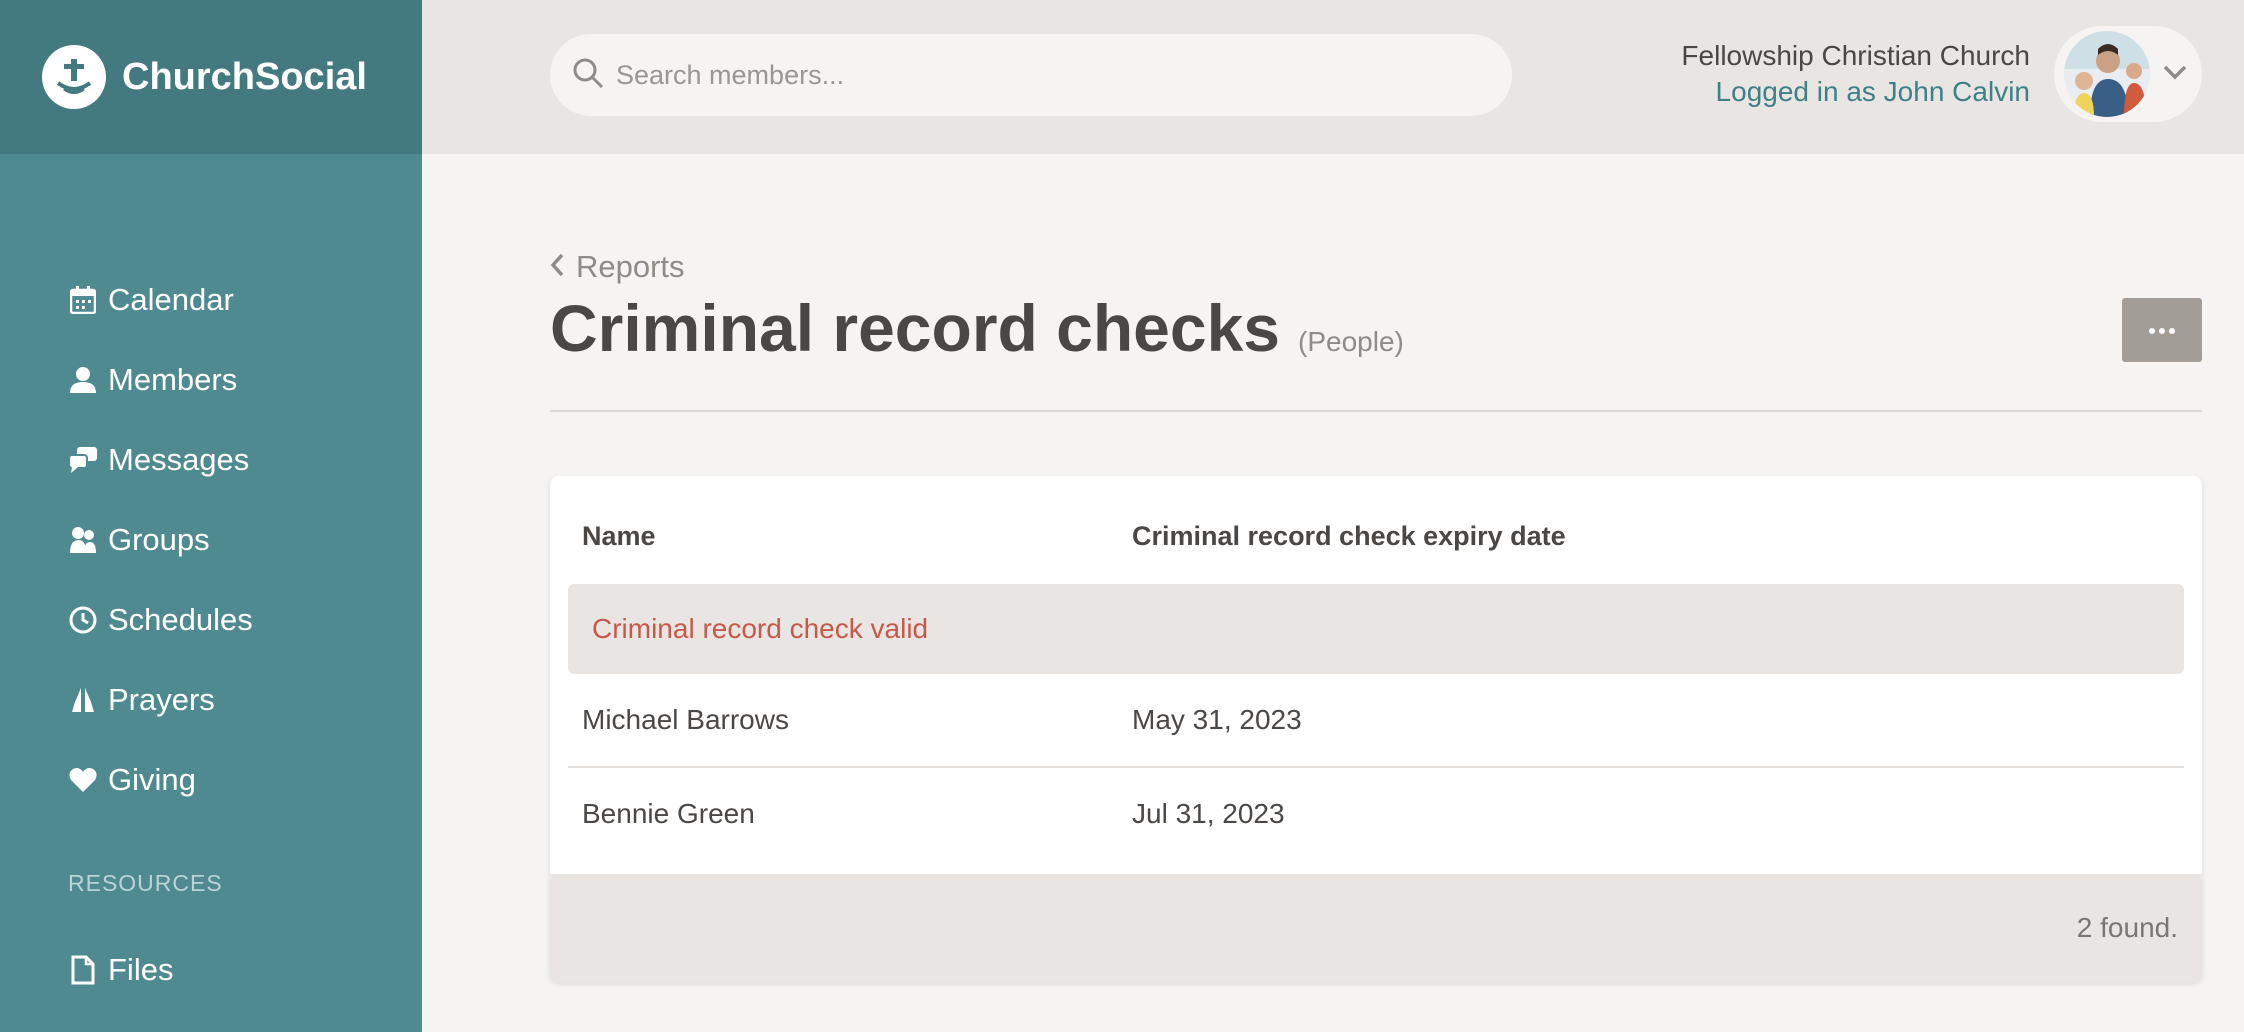  I want to click on sidebar-item-groups: Groups, so click(160, 540).